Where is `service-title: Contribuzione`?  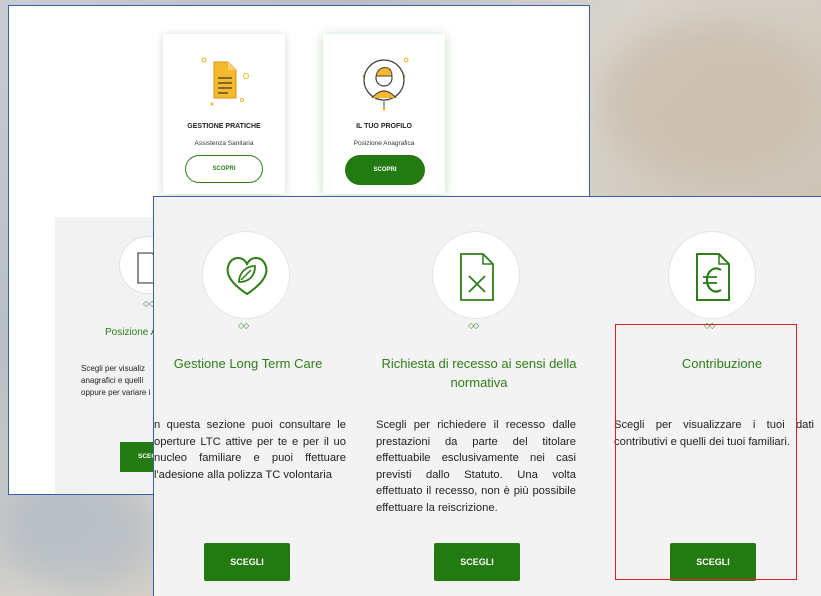
service-title: Contribuzione is located at coordinates (722, 363).